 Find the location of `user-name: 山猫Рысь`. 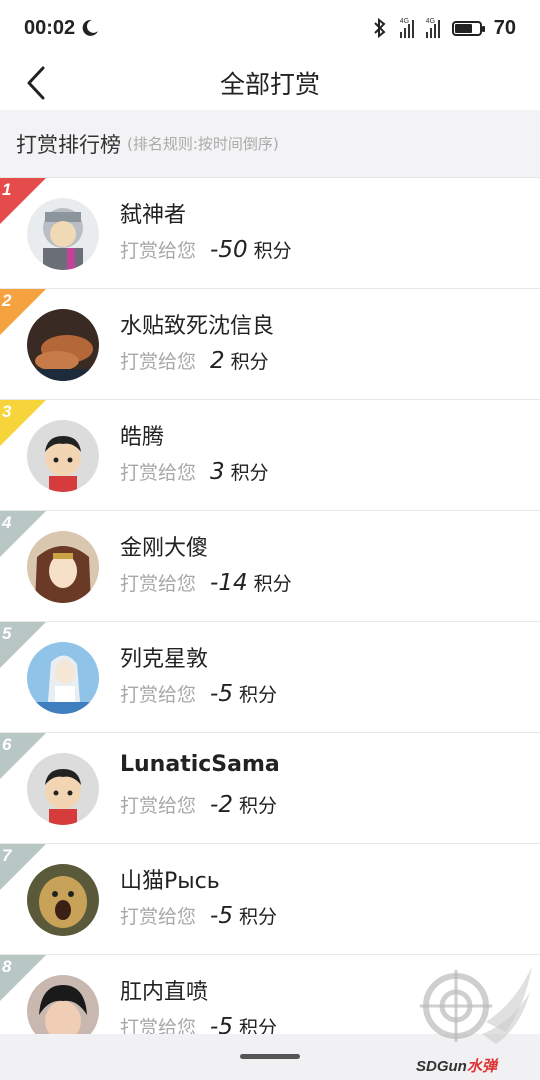

user-name: 山猫Рысь is located at coordinates (170, 881).